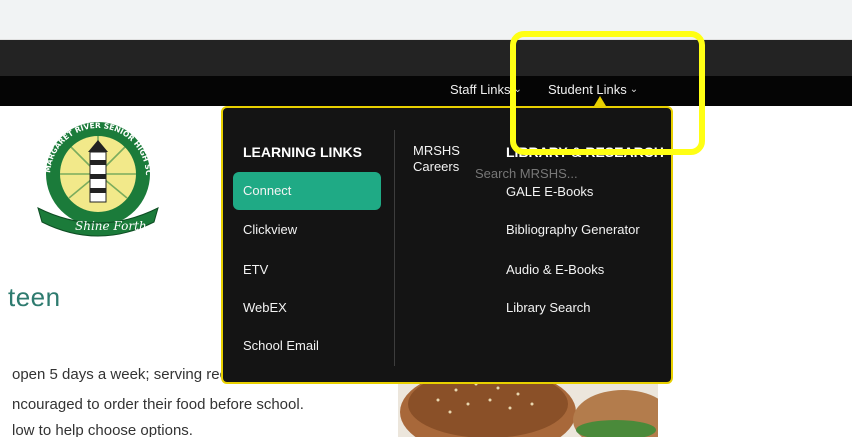 This screenshot has height=437, width=852. What do you see at coordinates (281, 345) in the screenshot?
I see `dropdown-item-school-email: School Email` at bounding box center [281, 345].